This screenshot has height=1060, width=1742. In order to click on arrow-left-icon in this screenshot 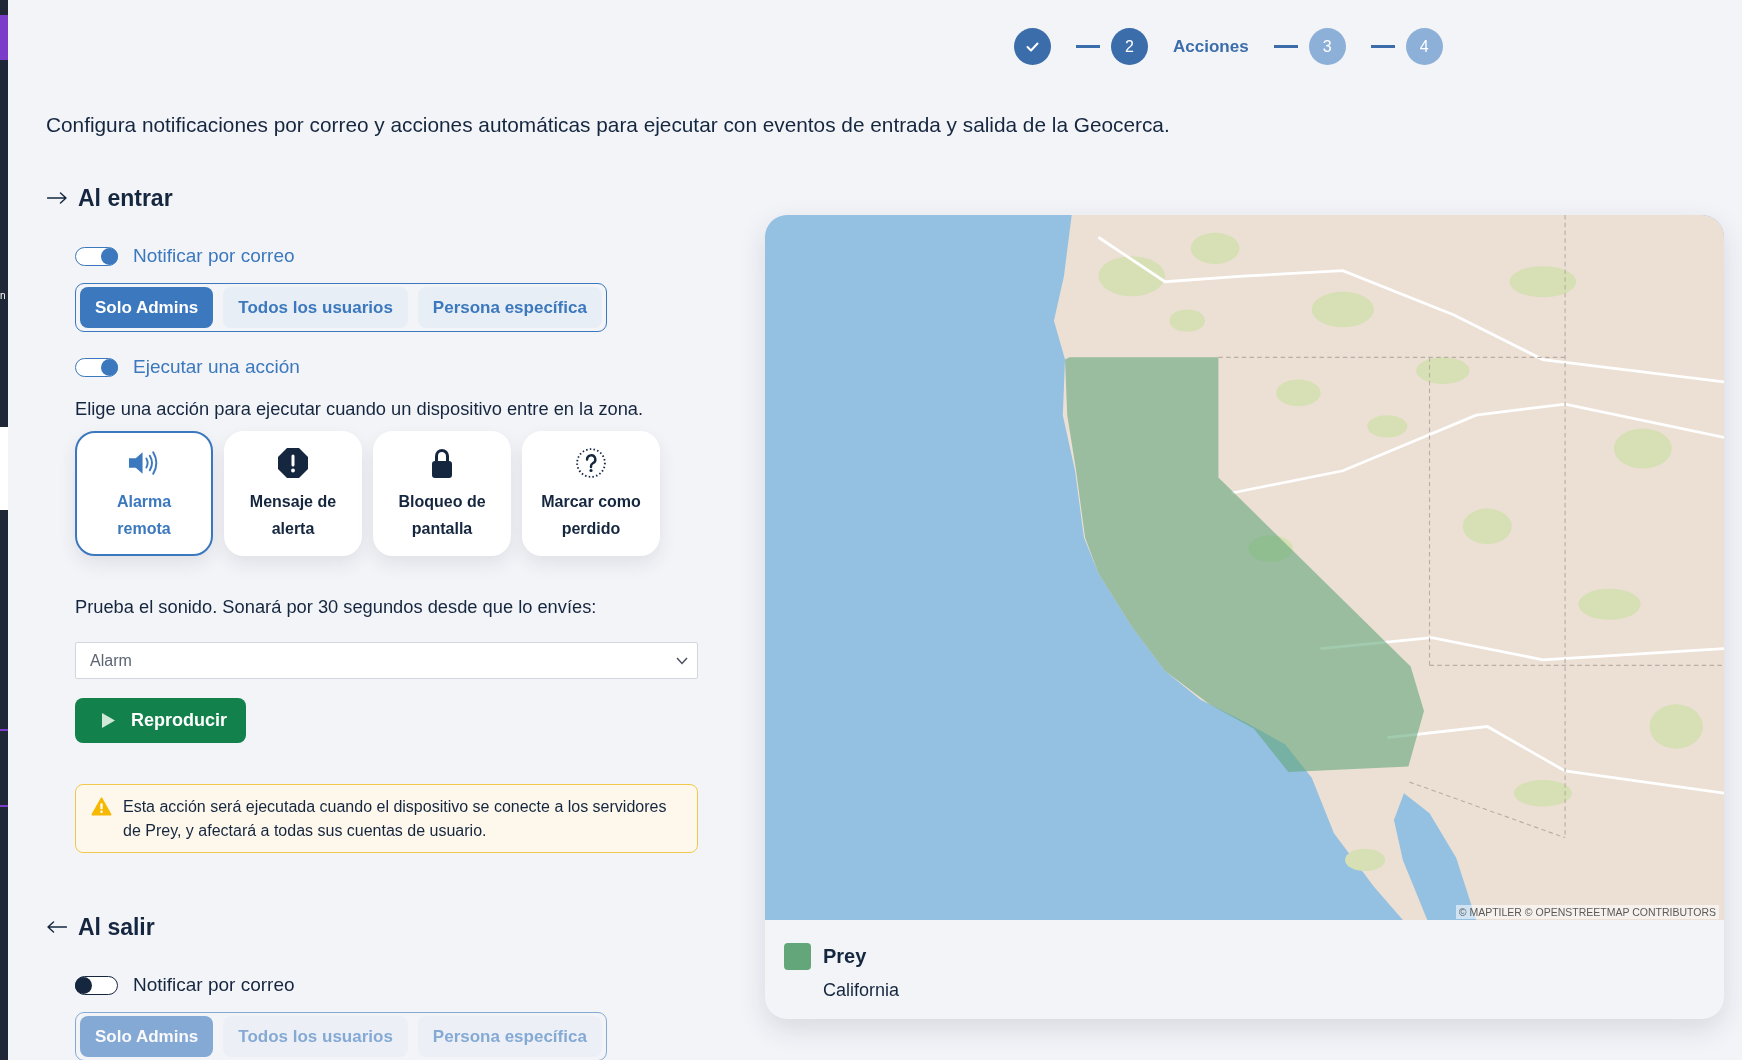, I will do `click(57, 927)`.